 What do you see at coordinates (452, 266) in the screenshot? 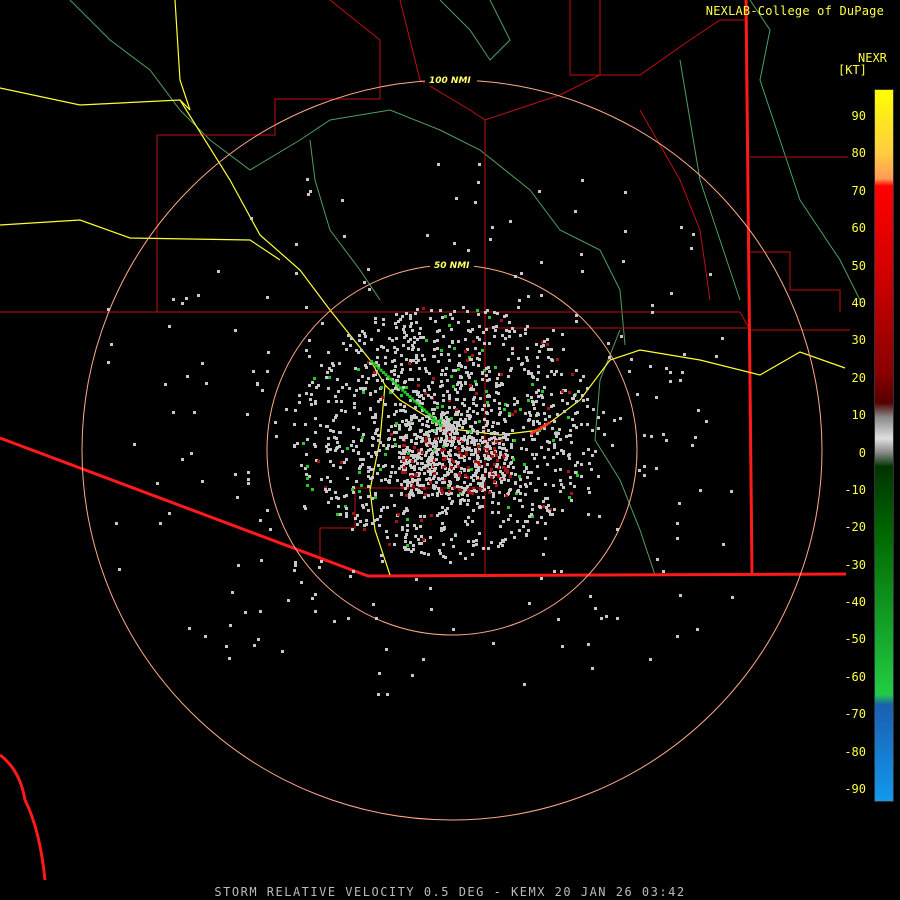
I see `ring-label-50: 50 NMI` at bounding box center [452, 266].